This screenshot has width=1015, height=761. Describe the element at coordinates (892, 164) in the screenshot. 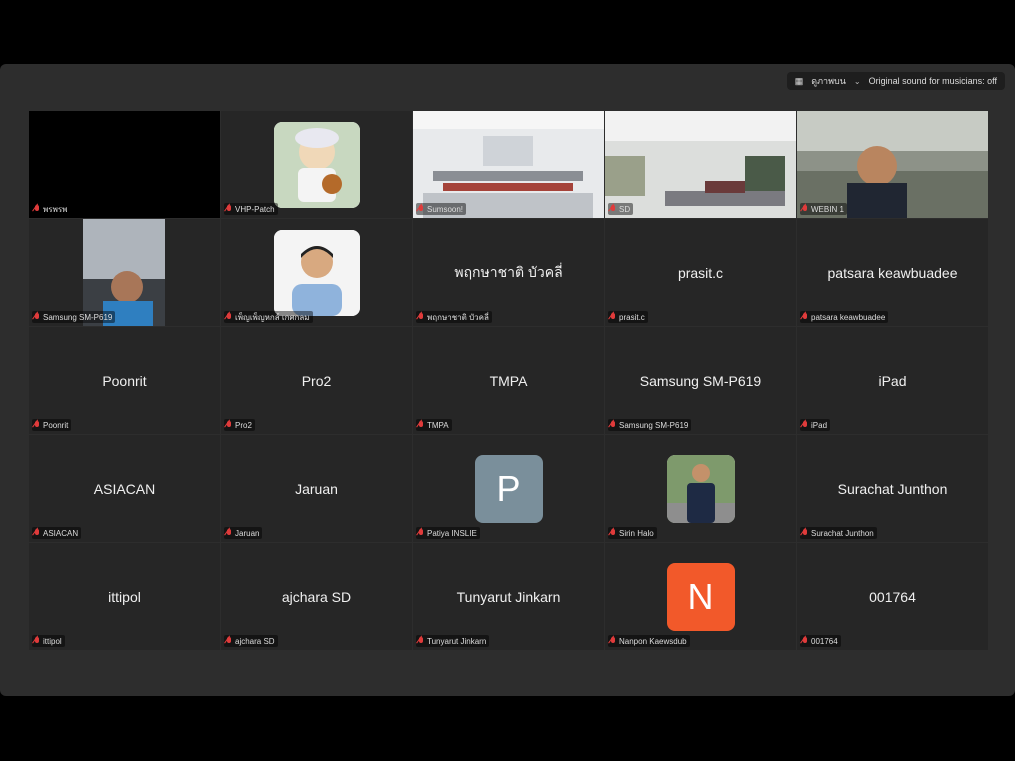

I see `participant-tile: WEBIN 1` at that location.